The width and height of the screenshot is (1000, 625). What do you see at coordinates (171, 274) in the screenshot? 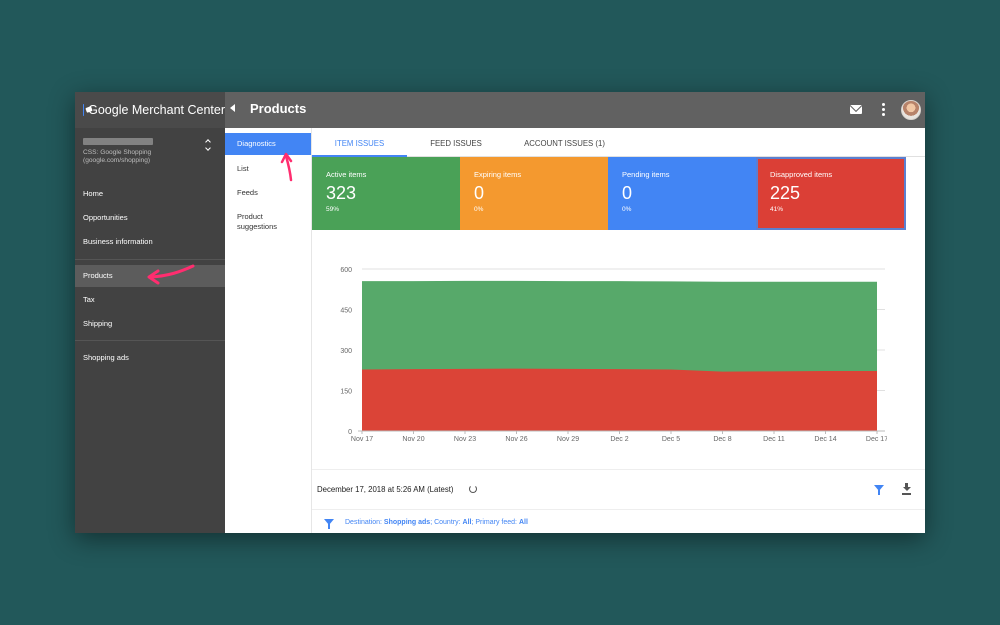
I see `arrow-to-products` at bounding box center [171, 274].